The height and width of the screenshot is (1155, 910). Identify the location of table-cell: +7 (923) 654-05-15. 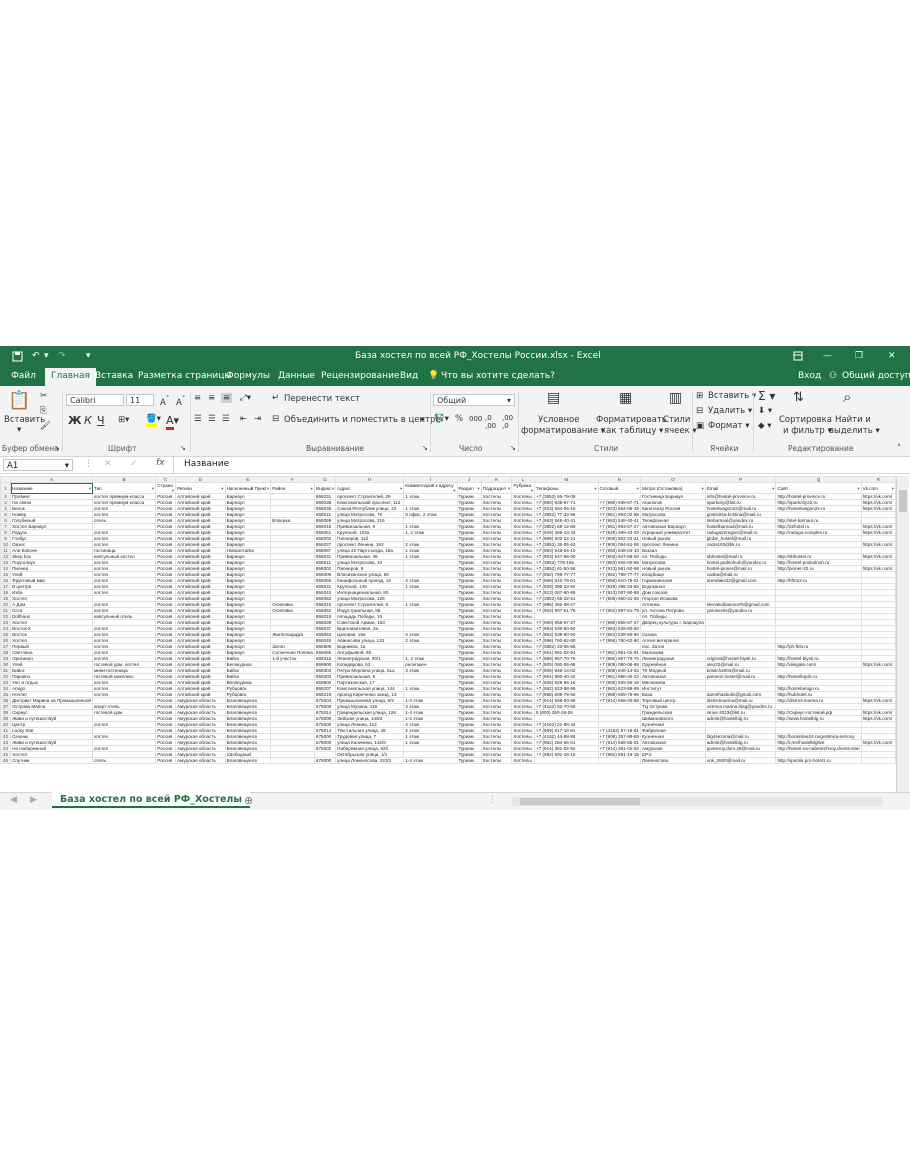
(619, 508).